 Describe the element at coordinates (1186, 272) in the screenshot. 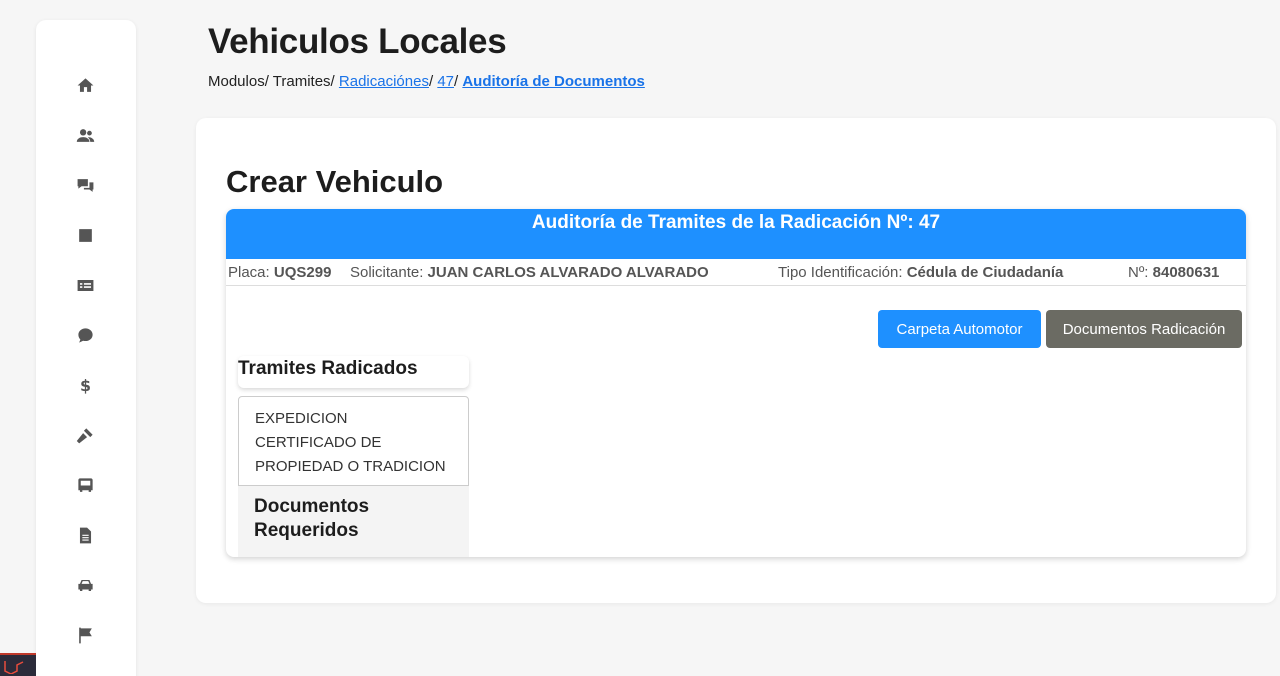

I see `numero-value: 84080631` at that location.